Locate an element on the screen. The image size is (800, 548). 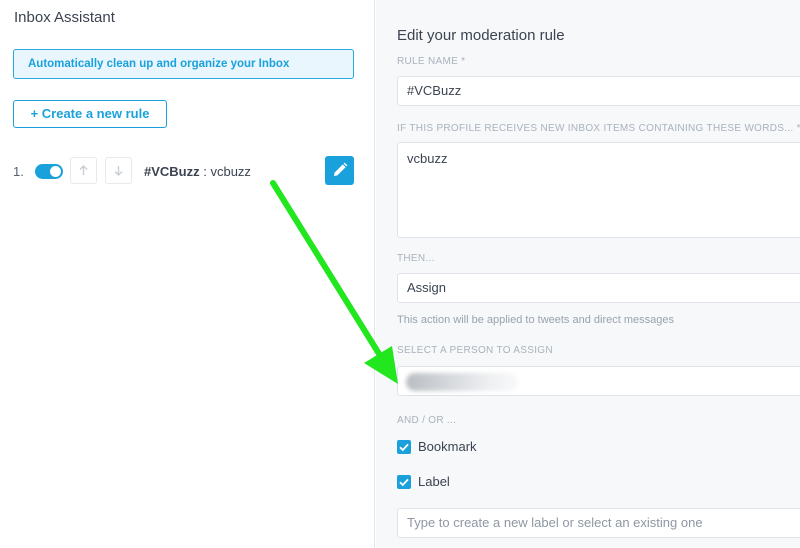
edit-rule-button is located at coordinates (339, 170).